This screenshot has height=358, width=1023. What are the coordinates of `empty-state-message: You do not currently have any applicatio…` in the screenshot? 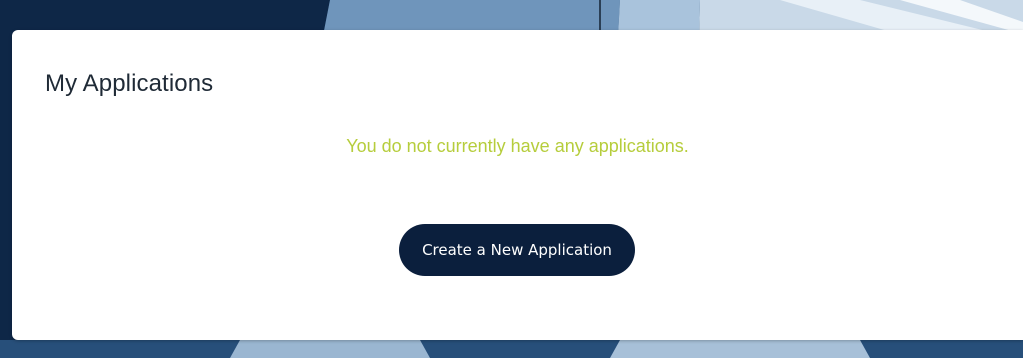 It's located at (517, 146).